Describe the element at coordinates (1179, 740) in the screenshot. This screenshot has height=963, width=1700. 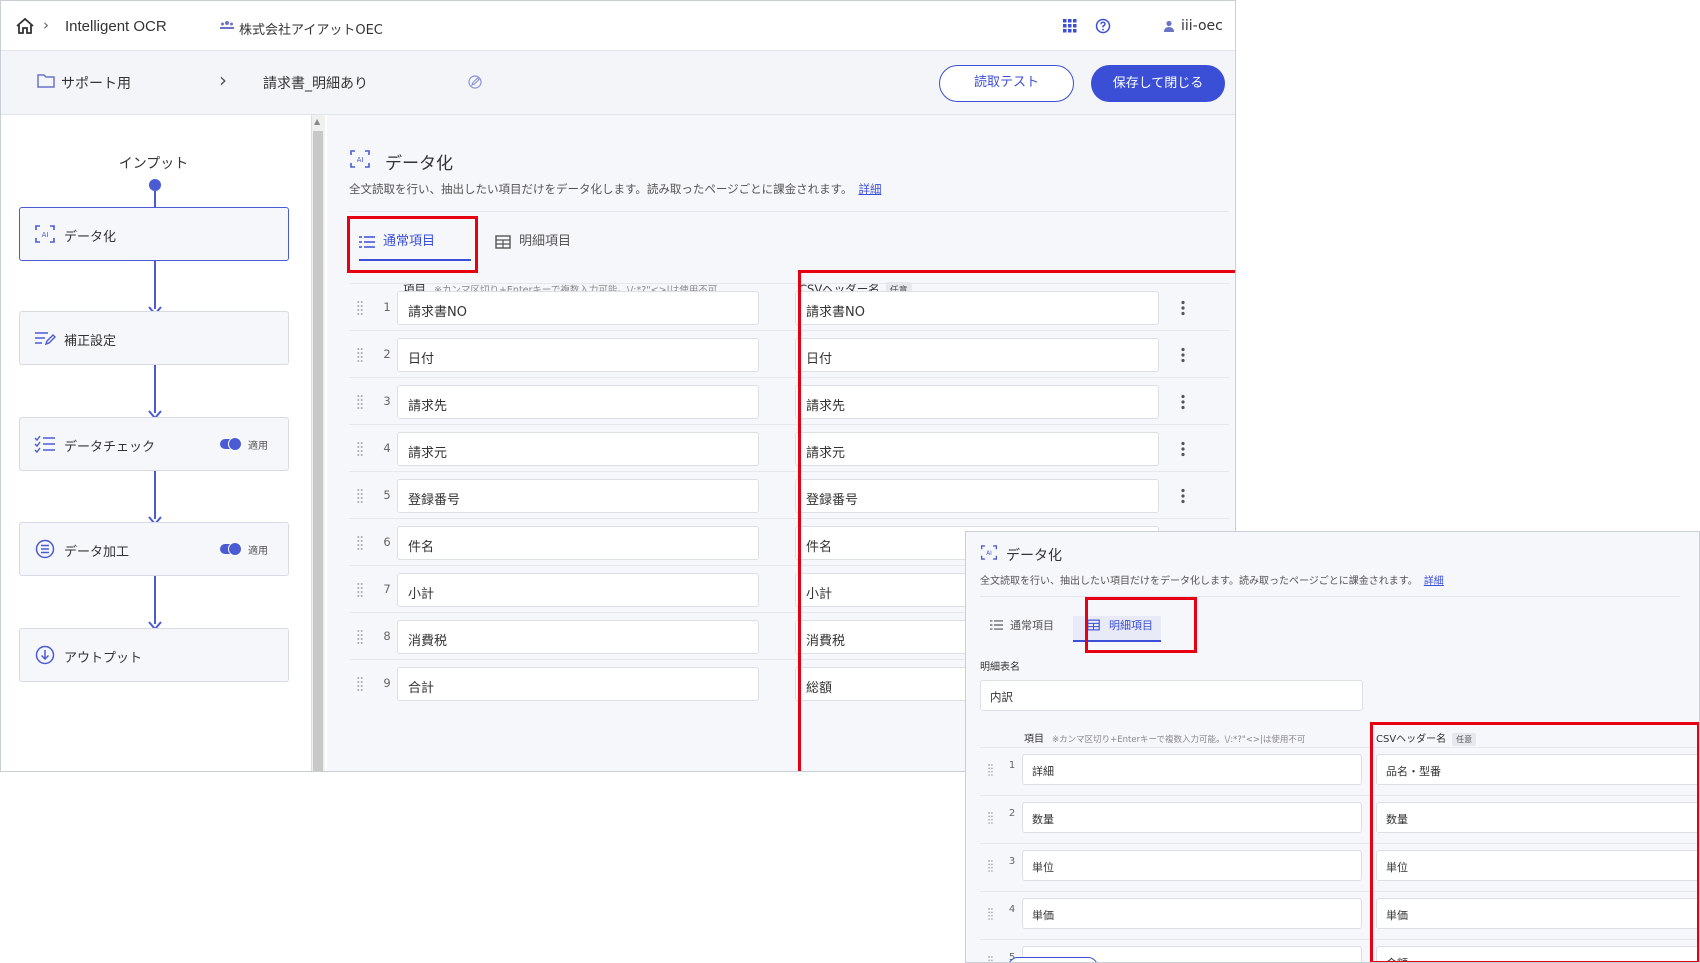
I see `column-note: ※カンマ区切り+Enterキーで複数入力可能。\/:*?"<>|は使用不可` at that location.